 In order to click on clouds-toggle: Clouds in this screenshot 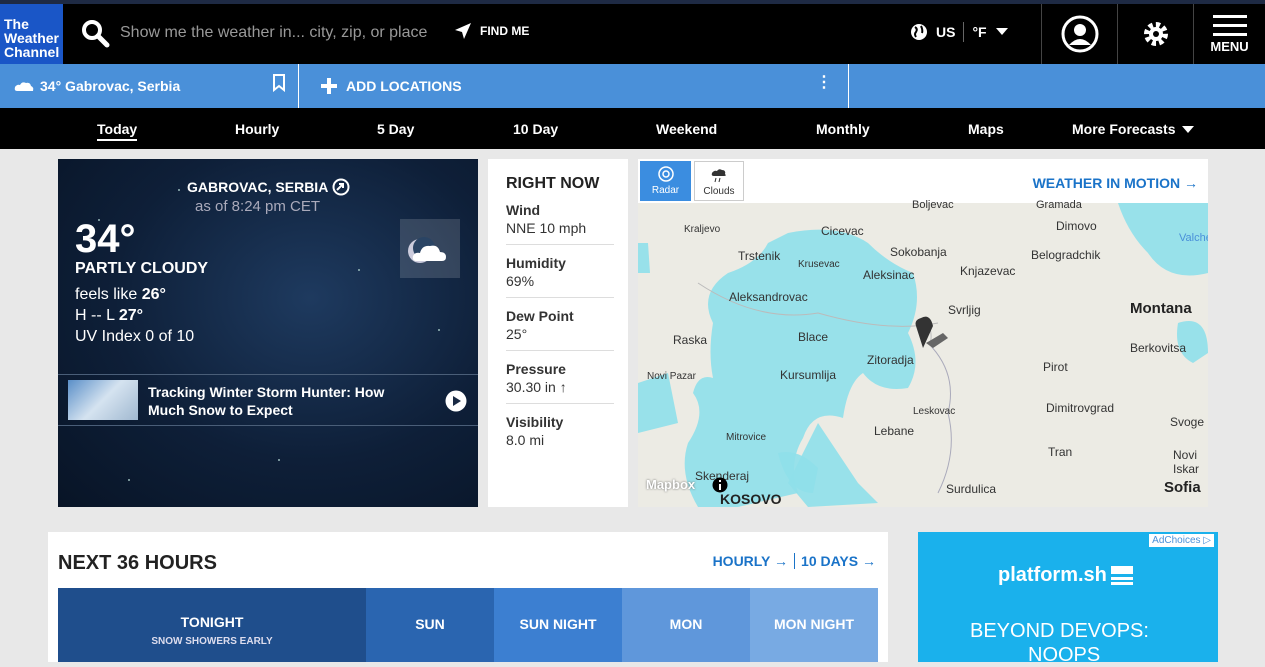, I will do `click(719, 181)`.